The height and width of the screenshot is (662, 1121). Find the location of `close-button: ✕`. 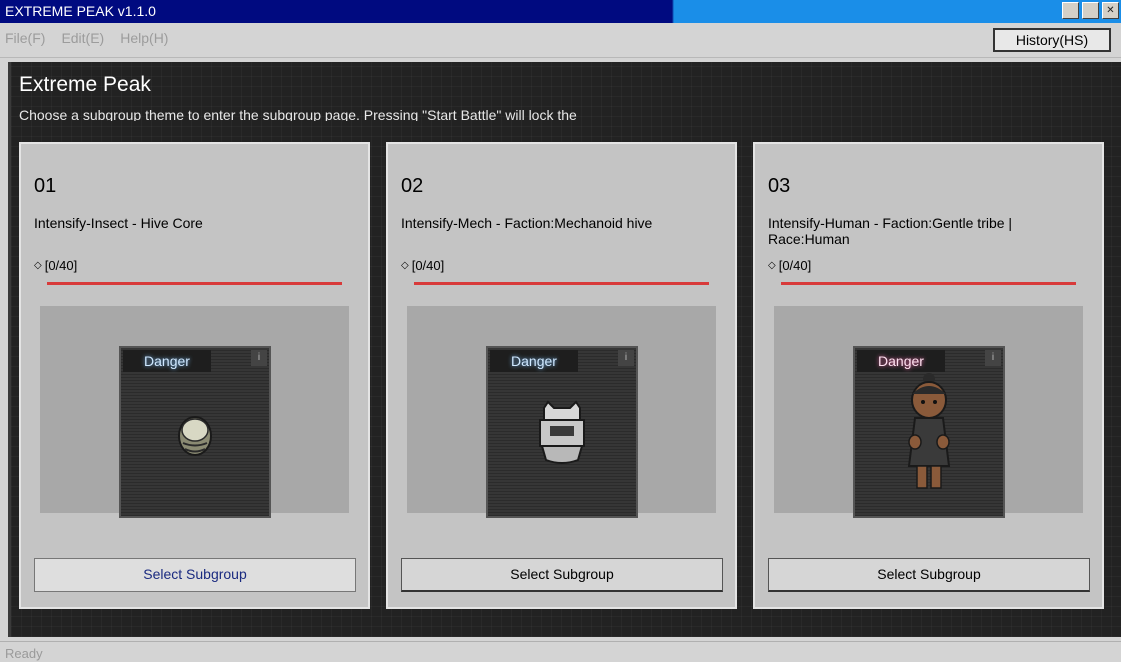

close-button: ✕ is located at coordinates (1110, 10).